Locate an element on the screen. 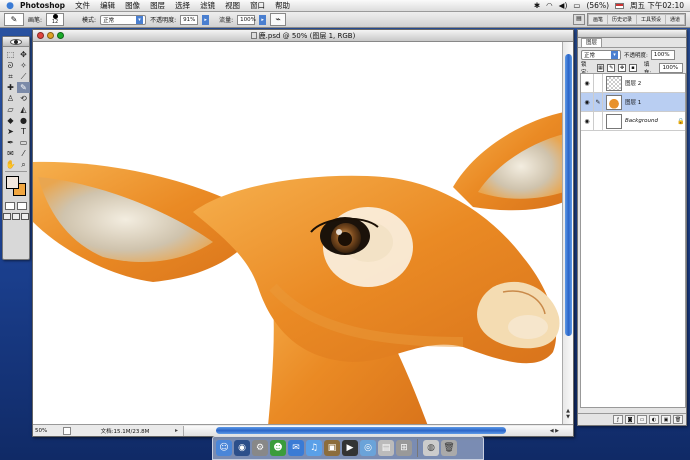 This screenshot has height=460, width=690. dodge-tool-icon: ● is located at coordinates (23, 120).